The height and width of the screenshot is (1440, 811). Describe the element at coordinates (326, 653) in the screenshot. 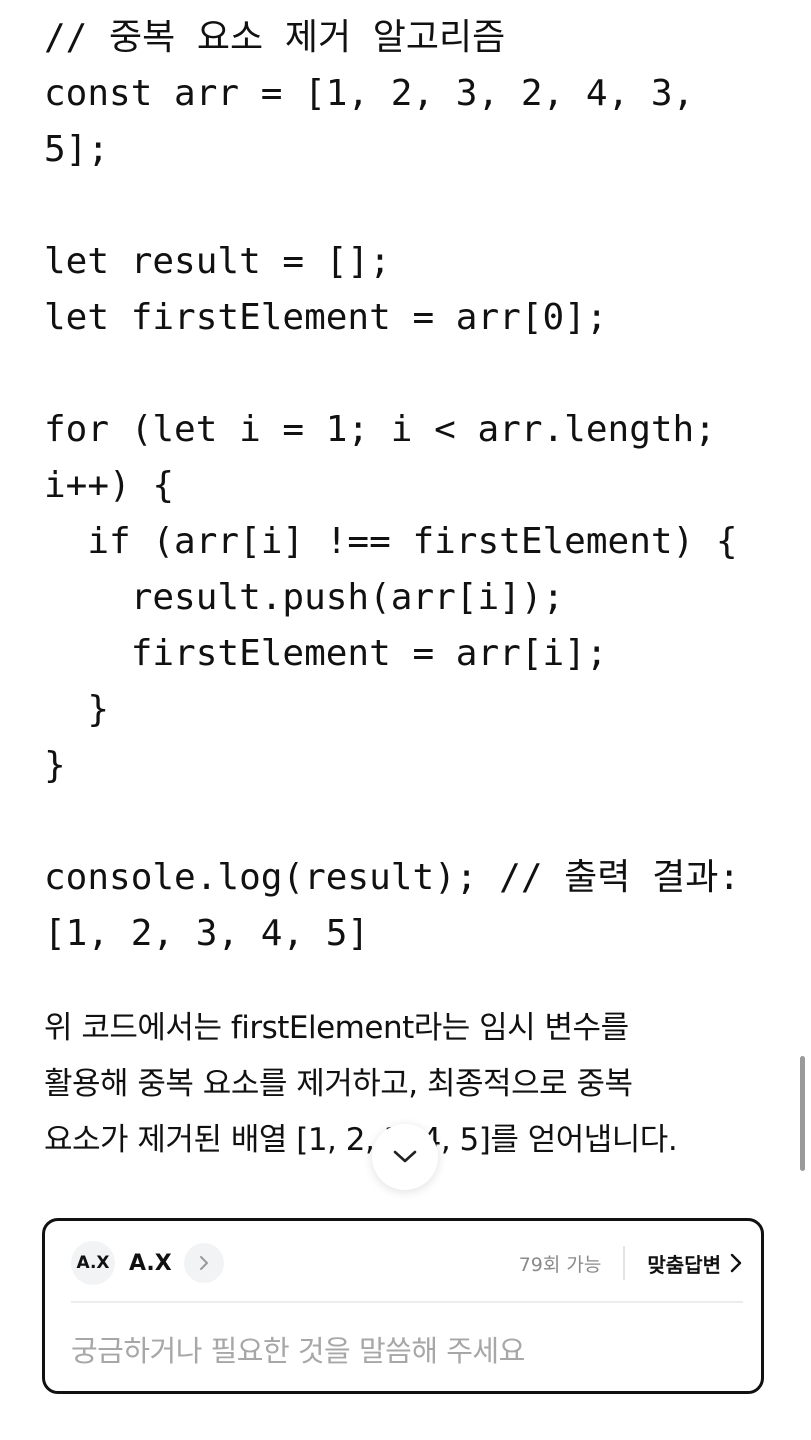

I see `code-line: firstElement = arr[i];` at that location.